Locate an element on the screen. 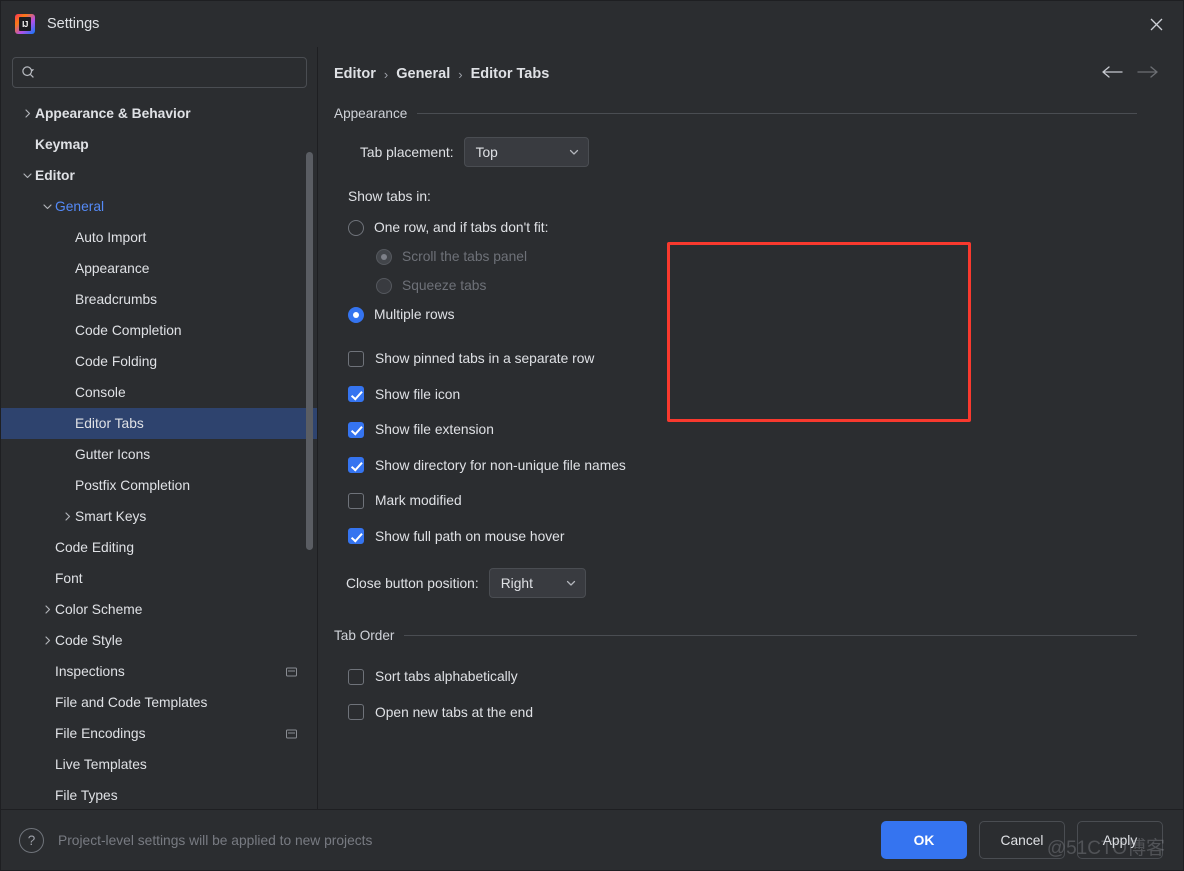 Image resolution: width=1184 pixels, height=871 pixels. checkbox-row-mark-modified: Mark modified is located at coordinates (755, 501).